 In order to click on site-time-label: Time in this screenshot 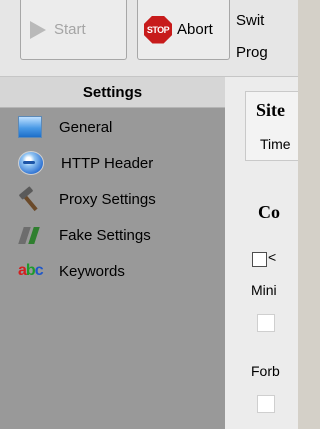, I will do `click(275, 144)`.